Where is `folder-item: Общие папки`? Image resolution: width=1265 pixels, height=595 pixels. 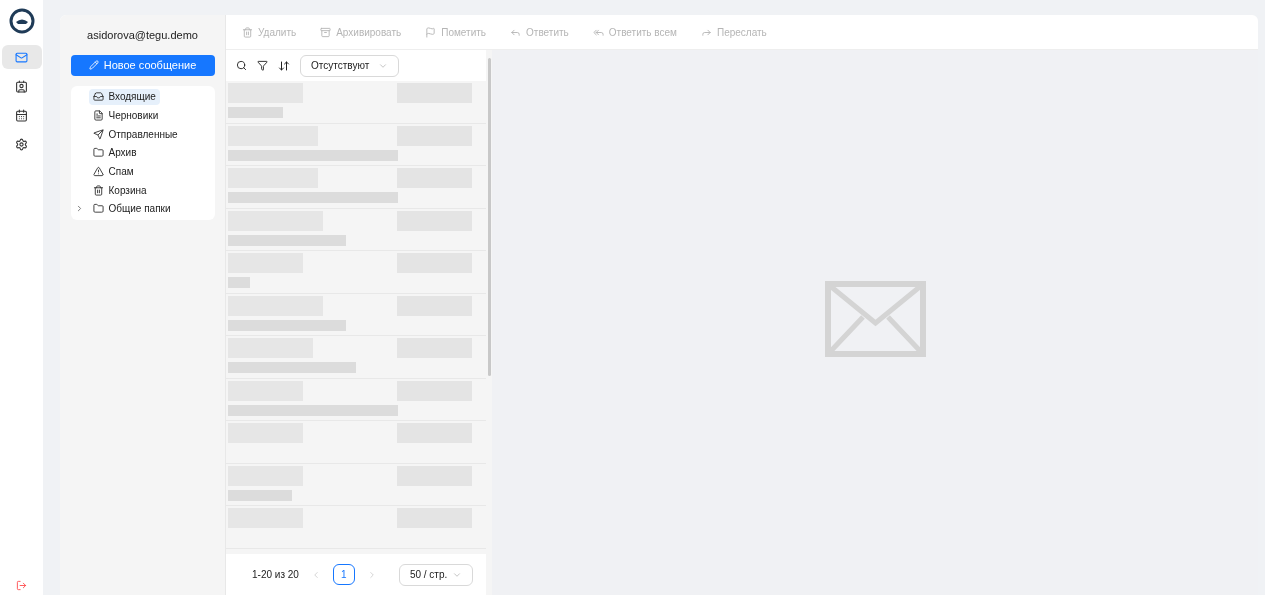
folder-item: Общие папки is located at coordinates (131, 208).